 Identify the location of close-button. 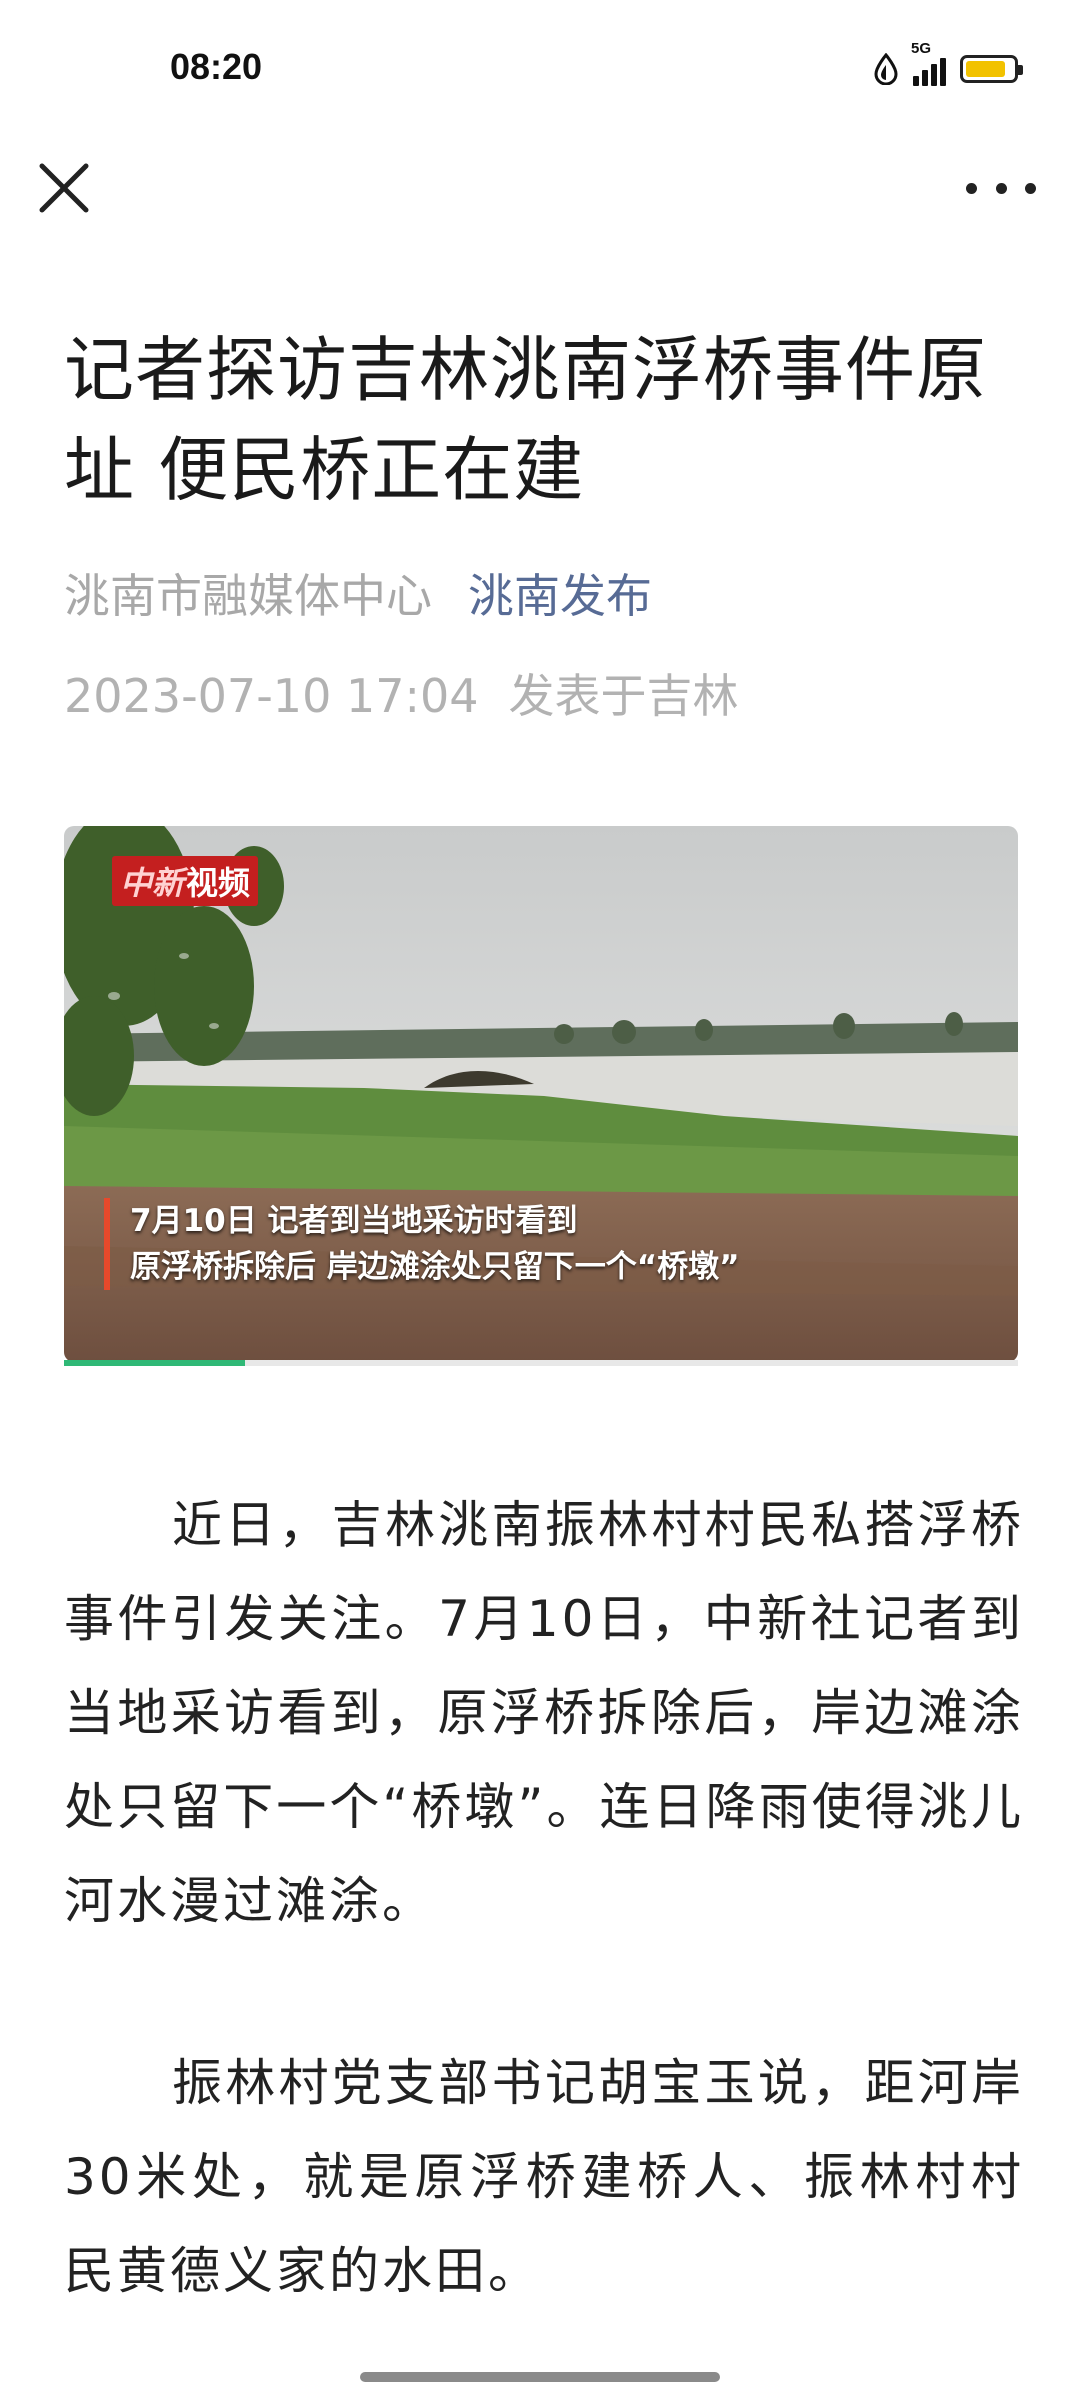
(64, 188).